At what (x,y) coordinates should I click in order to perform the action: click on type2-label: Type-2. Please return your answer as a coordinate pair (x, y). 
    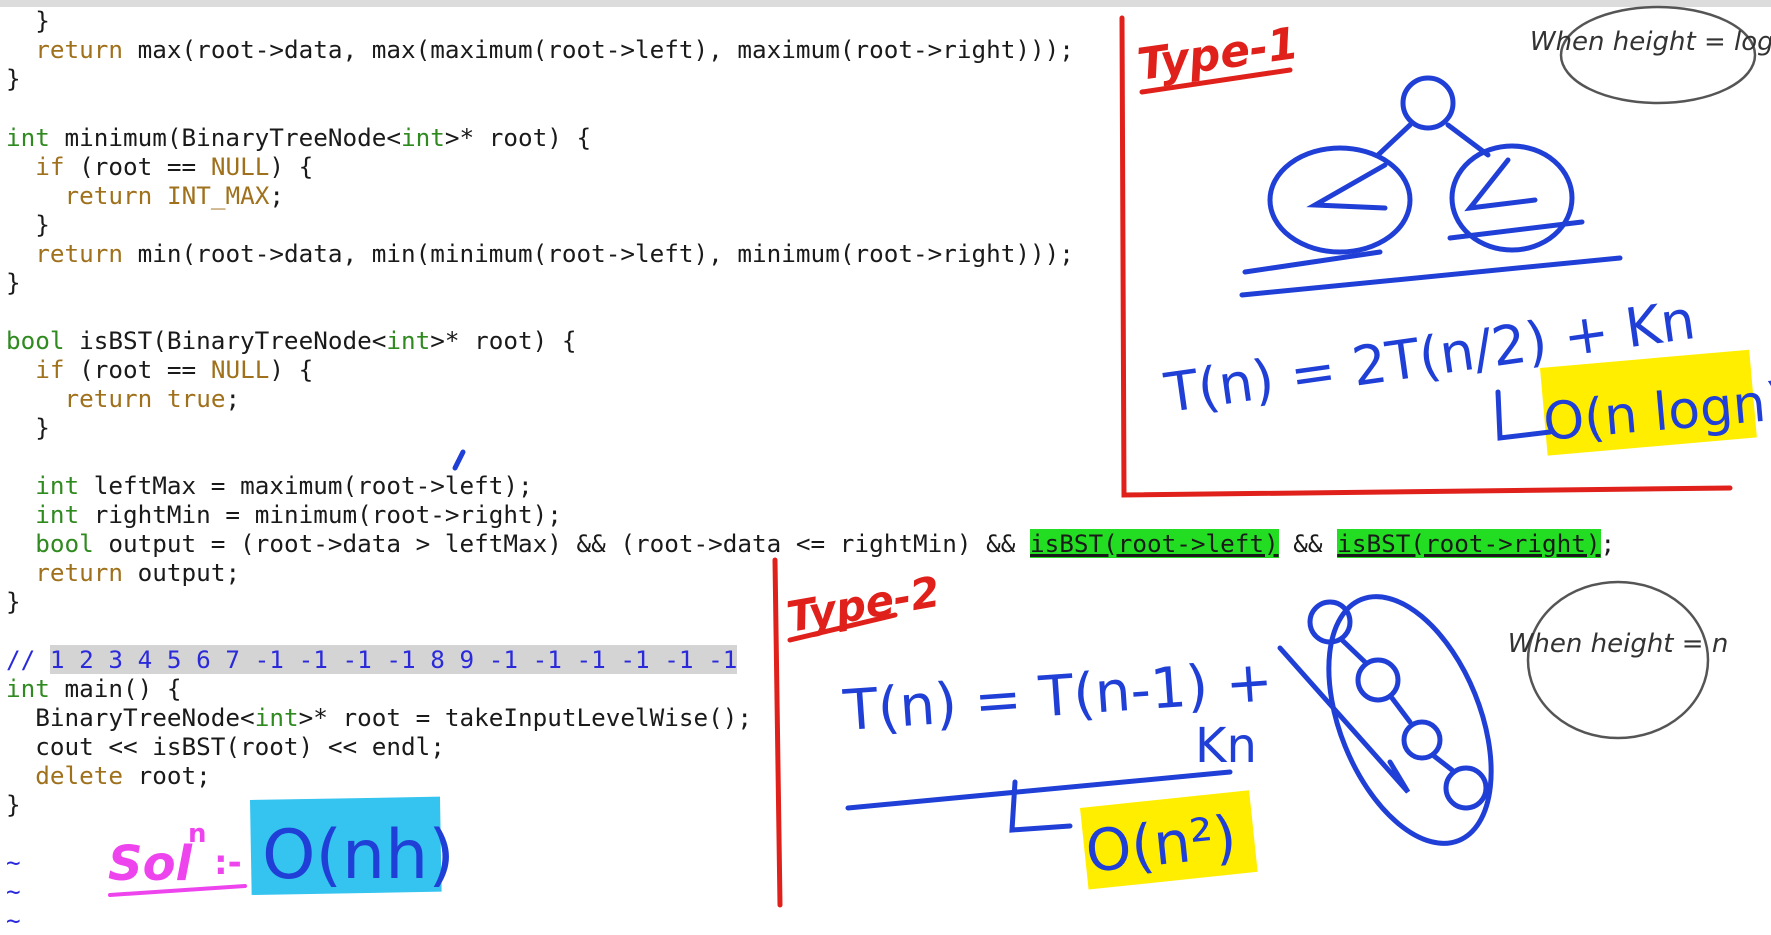
    Looking at the image, I should click on (863, 605).